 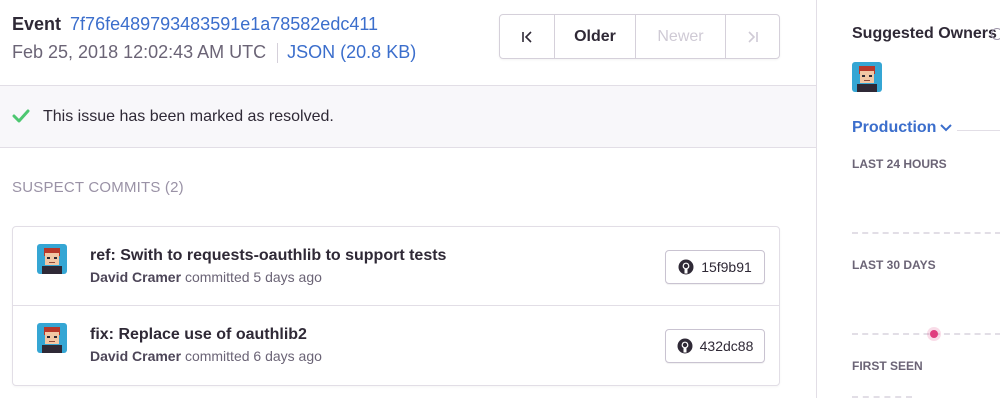 What do you see at coordinates (198, 335) in the screenshot?
I see `commit-message: fix: Replace use of oauthlib2` at bounding box center [198, 335].